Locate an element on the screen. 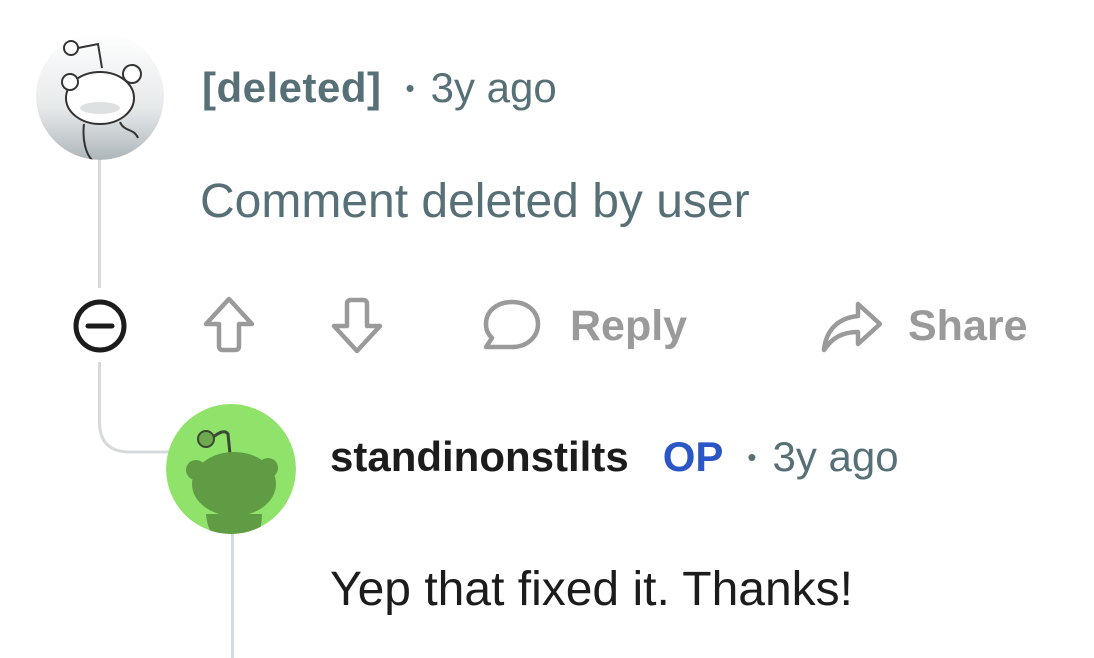 The width and height of the screenshot is (1094, 658). comment-timestamp: 3y ago is located at coordinates (494, 88).